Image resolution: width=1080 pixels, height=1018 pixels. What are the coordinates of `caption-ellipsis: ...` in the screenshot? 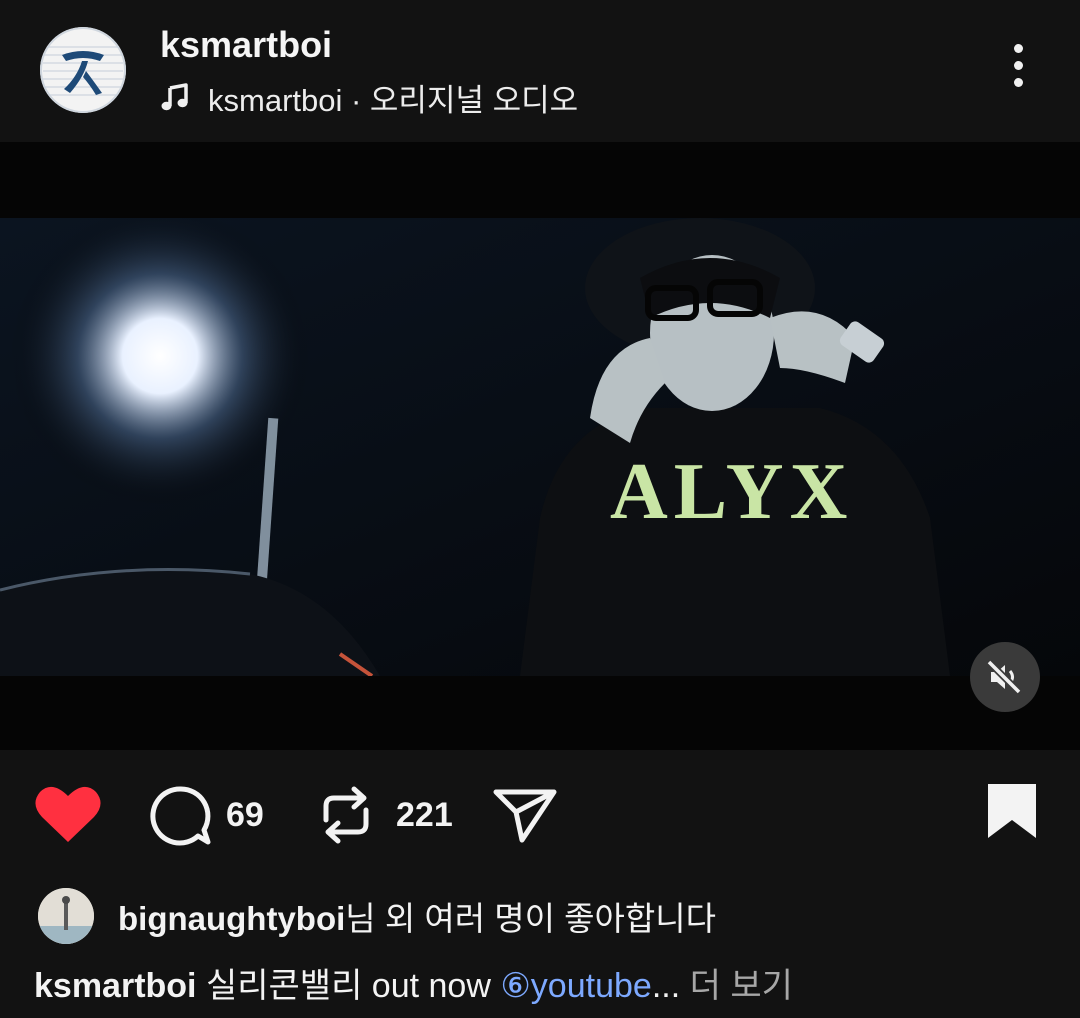 It's located at (666, 986).